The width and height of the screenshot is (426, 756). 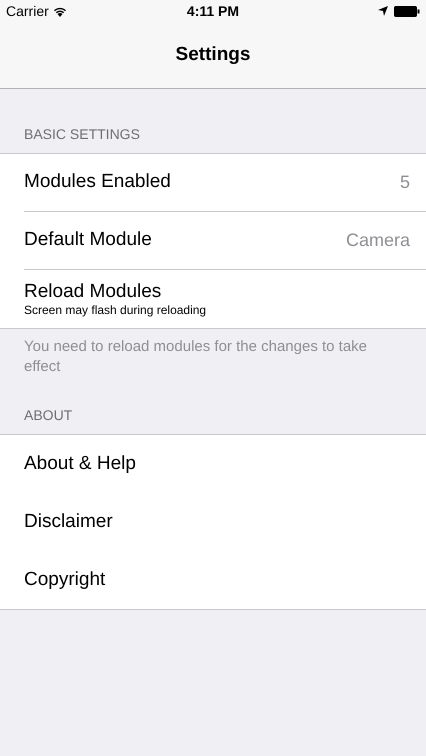 I want to click on row-label: Disclaimer, so click(x=68, y=522).